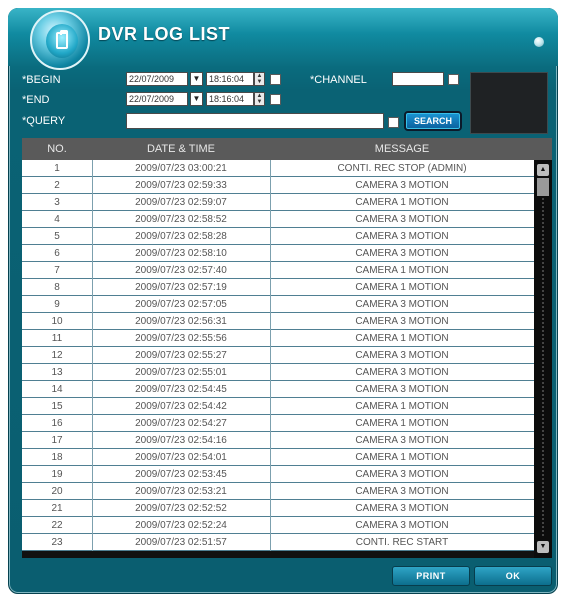 The image size is (566, 601). What do you see at coordinates (402, 542) in the screenshot?
I see `cell-message: CONTI. REC START` at bounding box center [402, 542].